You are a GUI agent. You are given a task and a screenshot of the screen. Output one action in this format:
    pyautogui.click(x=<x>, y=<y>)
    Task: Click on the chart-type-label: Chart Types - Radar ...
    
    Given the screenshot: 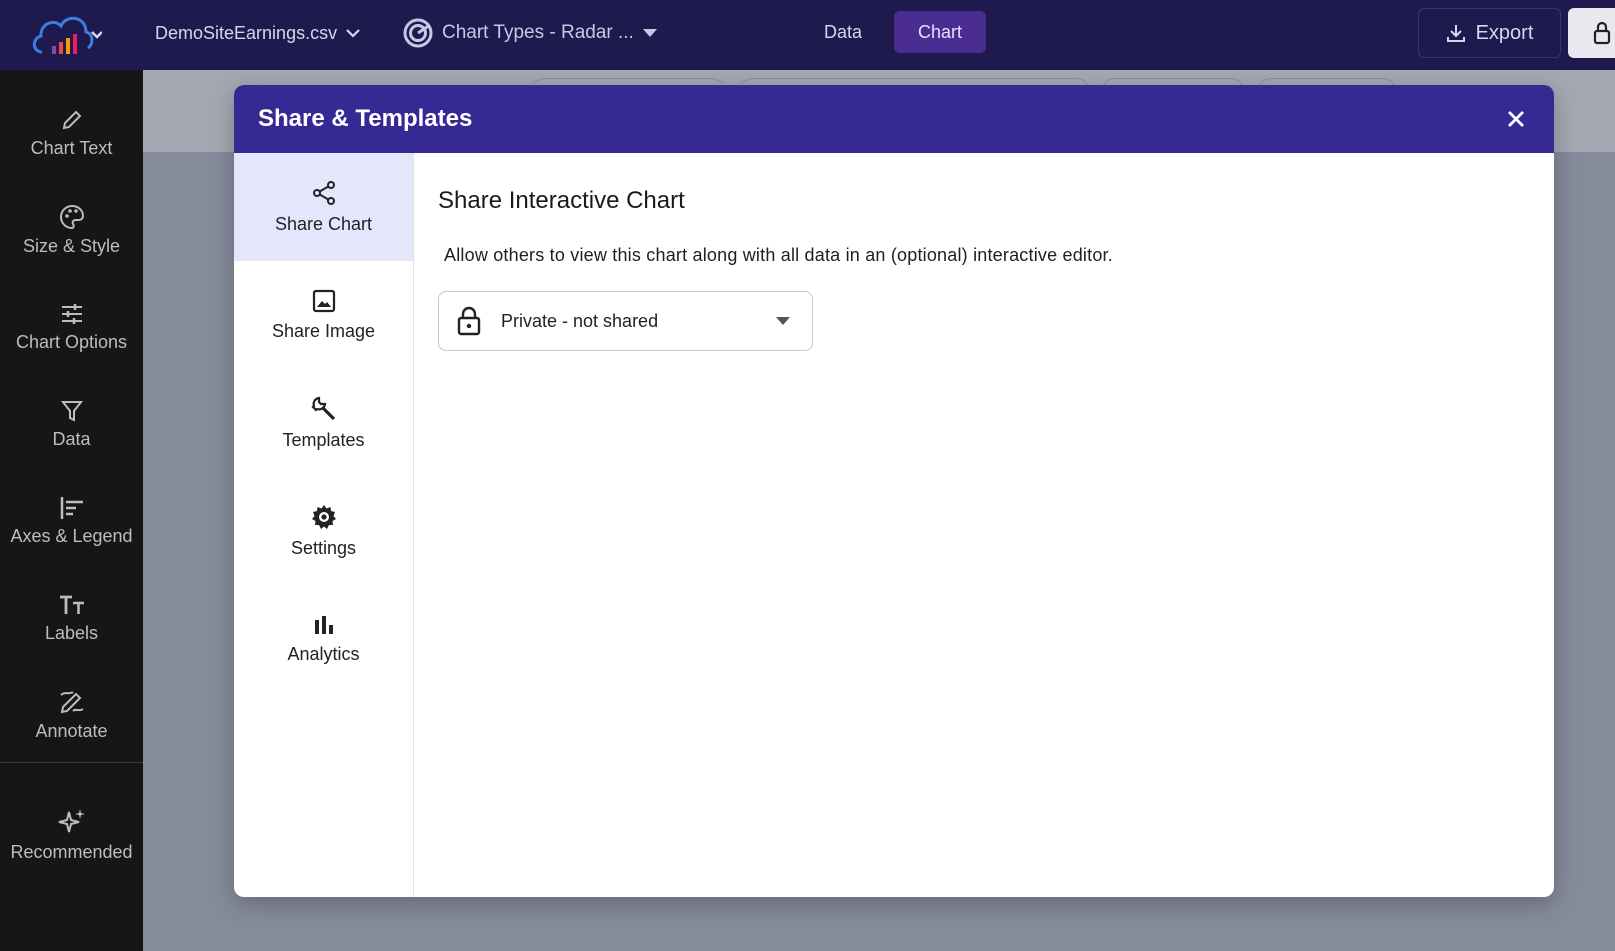 What is the action you would take?
    pyautogui.click(x=538, y=32)
    